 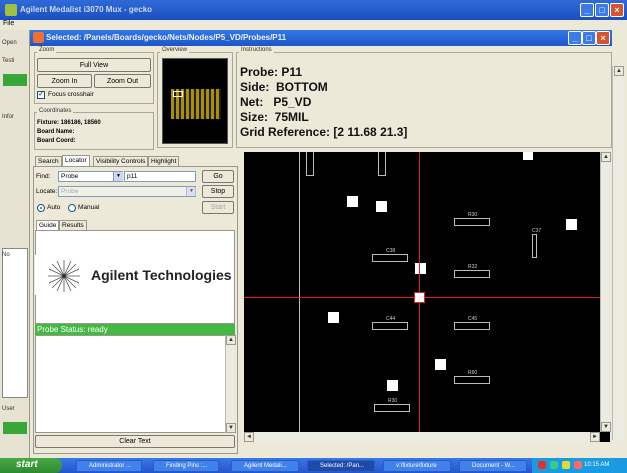 I want to click on find-input: p11, so click(x=160, y=176).